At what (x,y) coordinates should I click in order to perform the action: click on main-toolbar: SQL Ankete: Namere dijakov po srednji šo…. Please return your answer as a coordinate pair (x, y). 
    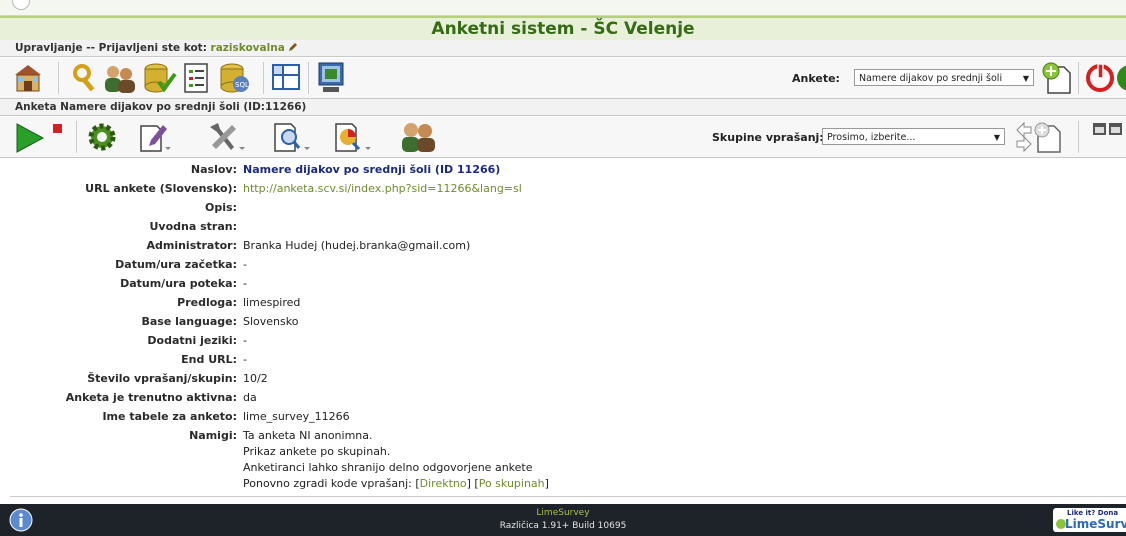
    Looking at the image, I should click on (563, 78).